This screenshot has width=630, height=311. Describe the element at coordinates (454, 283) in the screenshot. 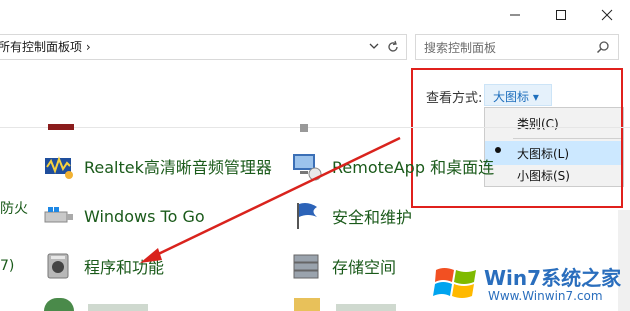

I see `windows-logo-icon` at that location.